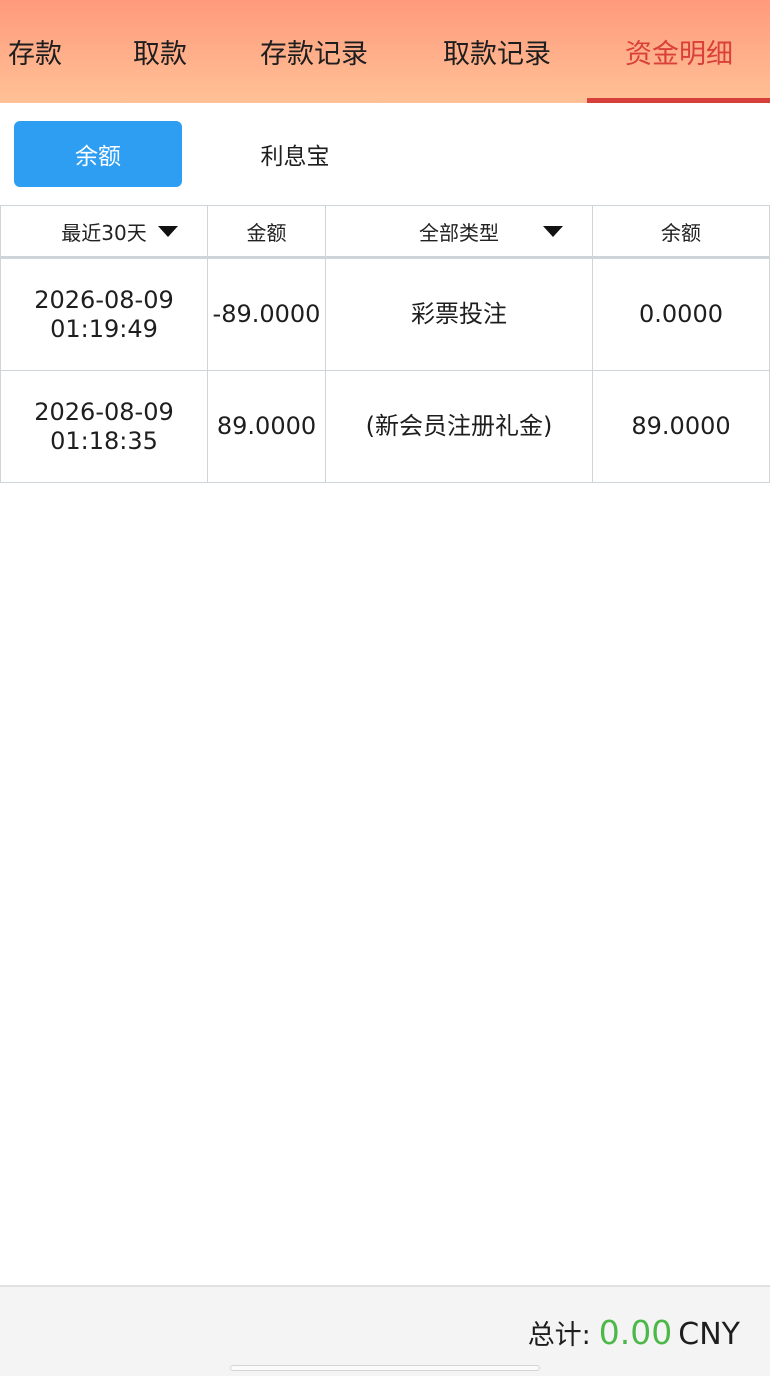 This screenshot has height=1376, width=770. I want to click on balance-header-label: 余额, so click(681, 232).